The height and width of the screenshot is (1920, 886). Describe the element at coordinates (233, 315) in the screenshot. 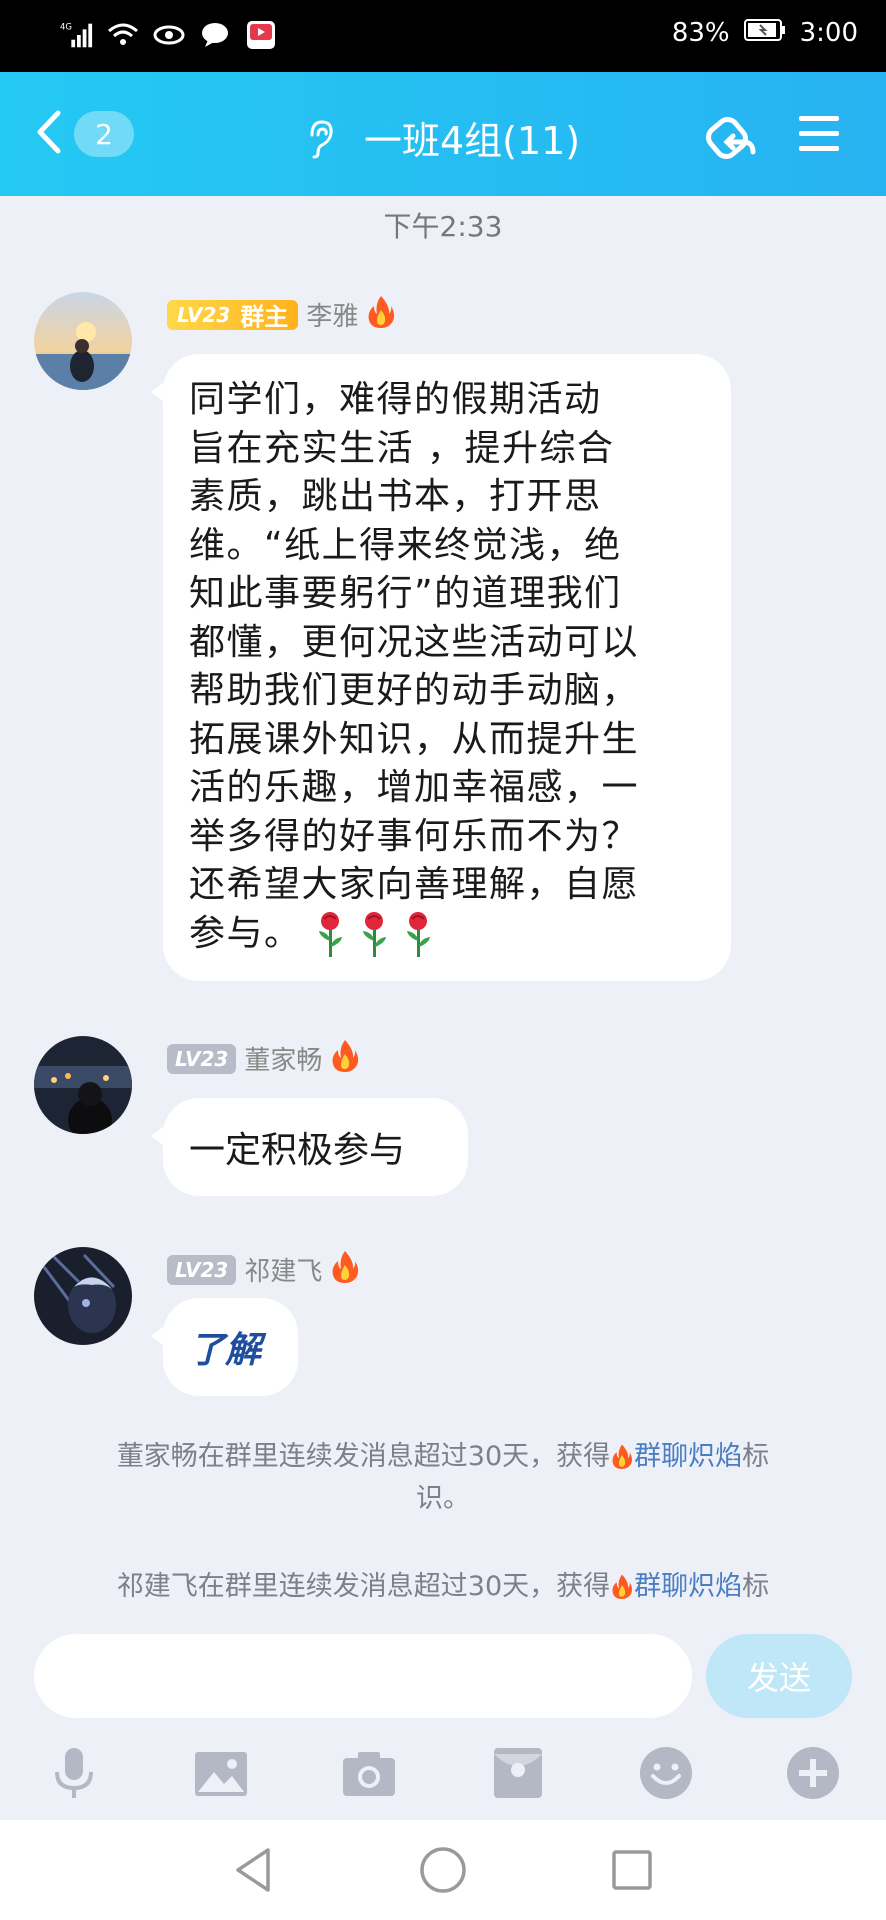

I see `level-badge: LV23 群主` at that location.